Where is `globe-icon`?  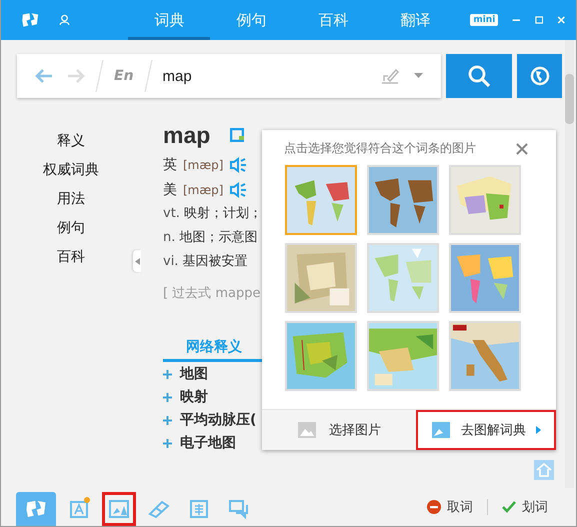
globe-icon is located at coordinates (540, 76).